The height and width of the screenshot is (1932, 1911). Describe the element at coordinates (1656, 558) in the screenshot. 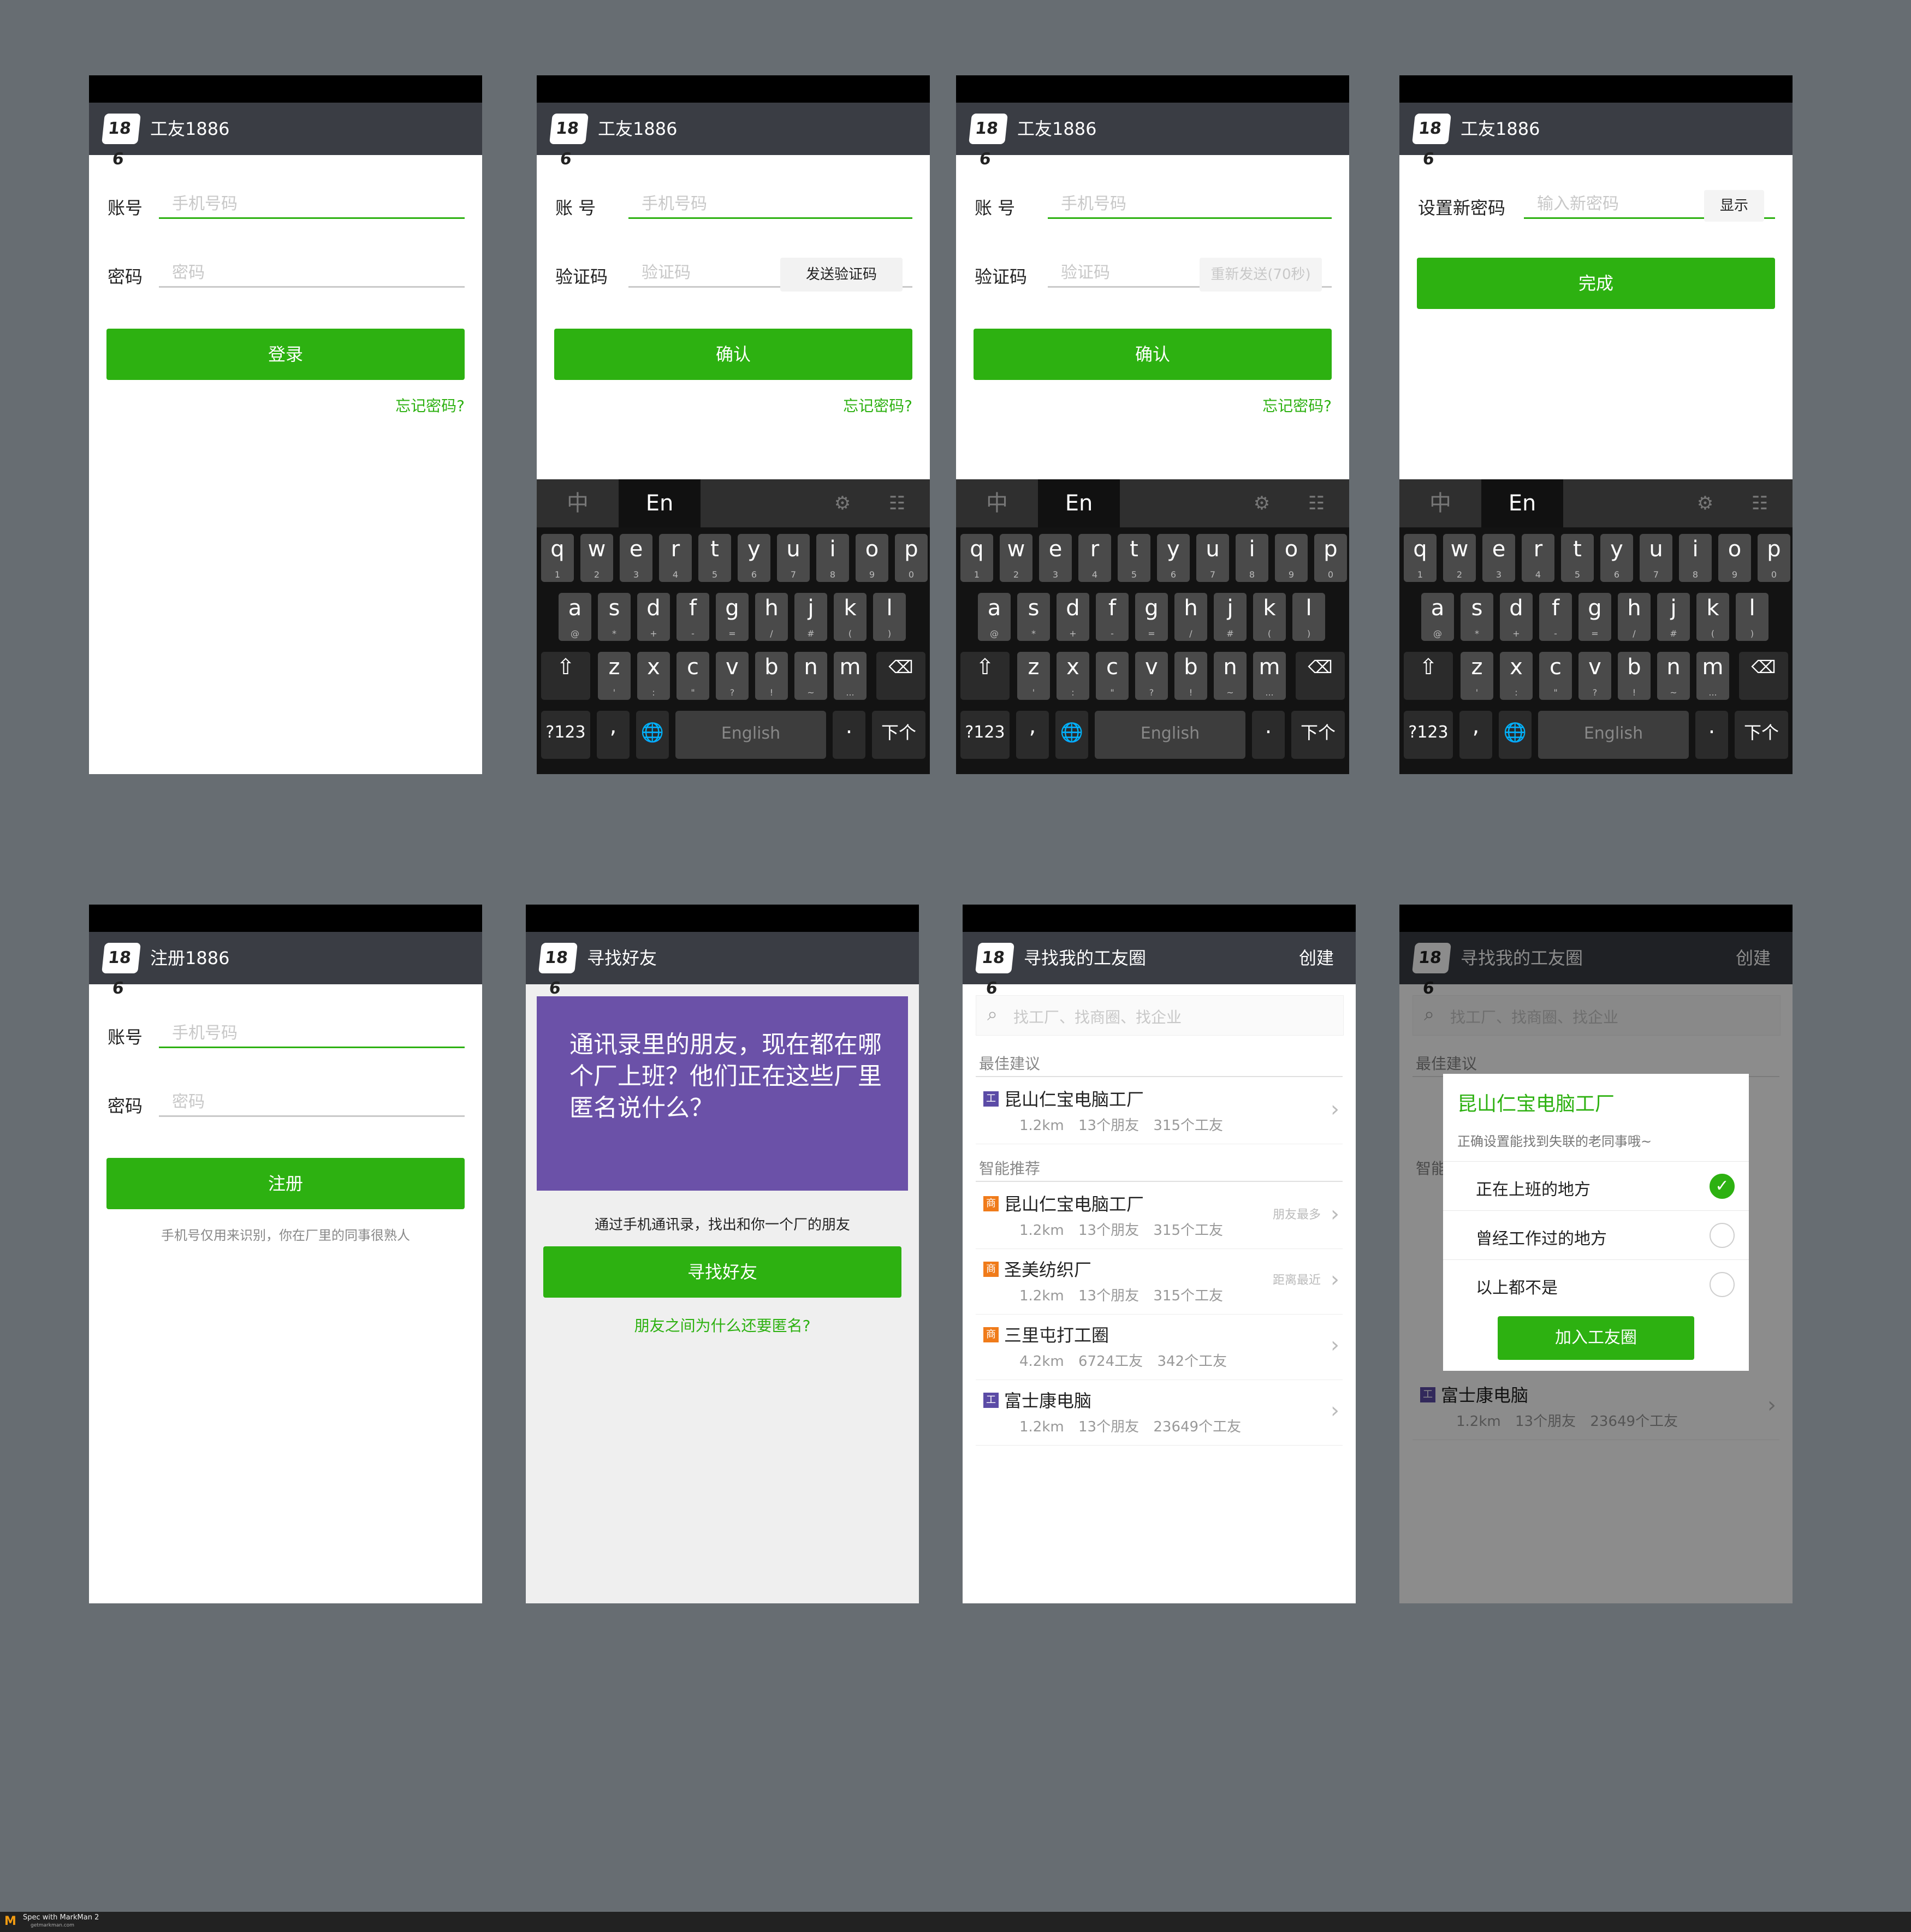

I see `key-u: u7` at that location.